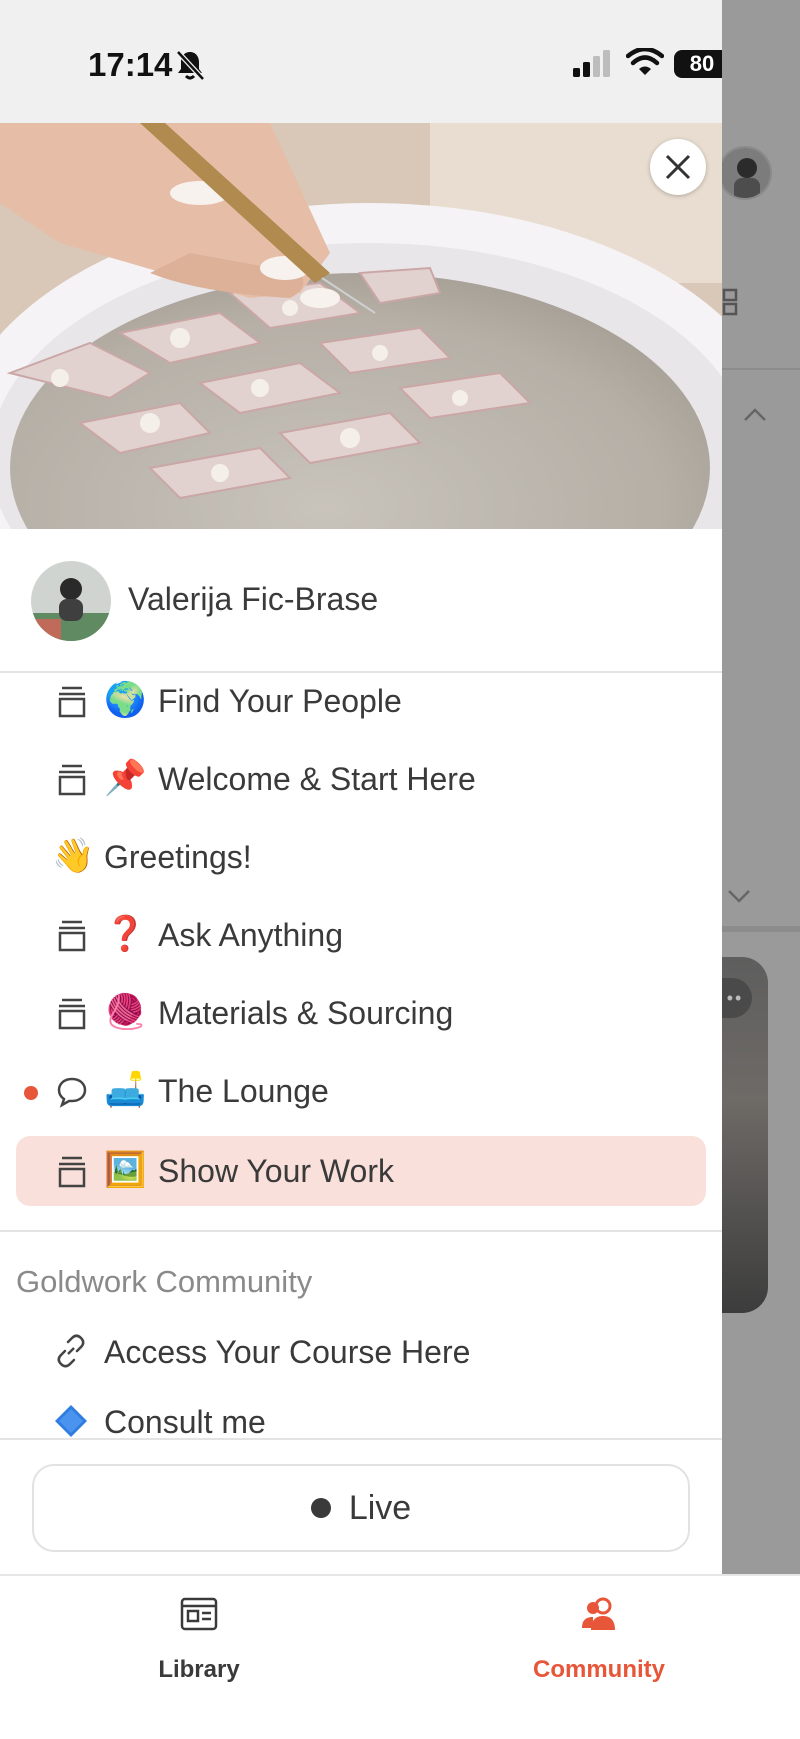 Image resolution: width=800 pixels, height=1739 pixels. Describe the element at coordinates (253, 599) in the screenshot. I see `community-name: Valerija Fic-Brase` at that location.